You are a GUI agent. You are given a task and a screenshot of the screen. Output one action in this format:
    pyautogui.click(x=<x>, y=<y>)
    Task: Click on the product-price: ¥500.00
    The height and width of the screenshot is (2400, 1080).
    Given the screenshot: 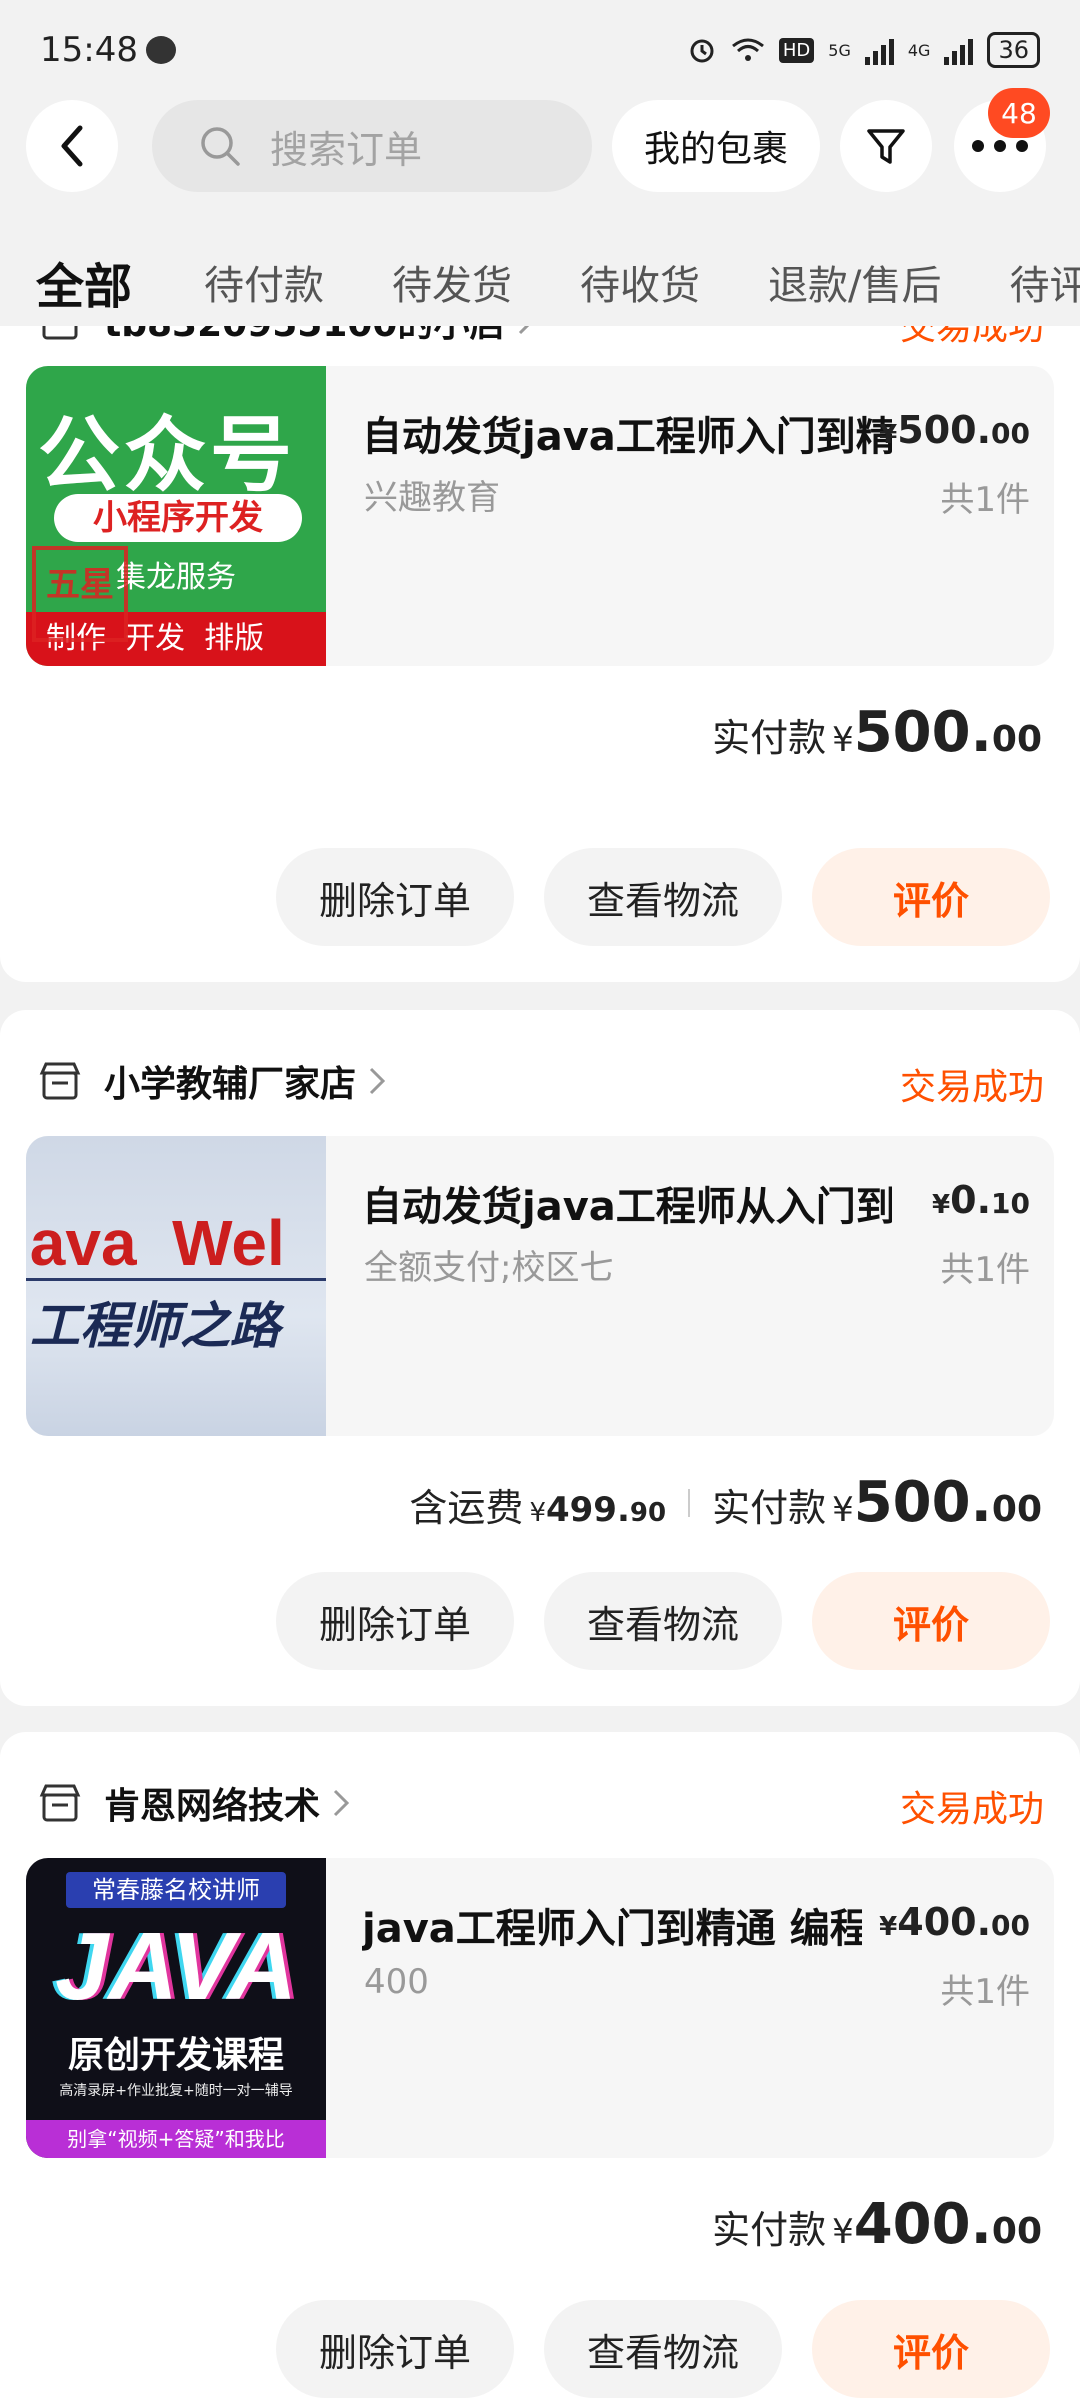 What is the action you would take?
    pyautogui.click(x=954, y=430)
    